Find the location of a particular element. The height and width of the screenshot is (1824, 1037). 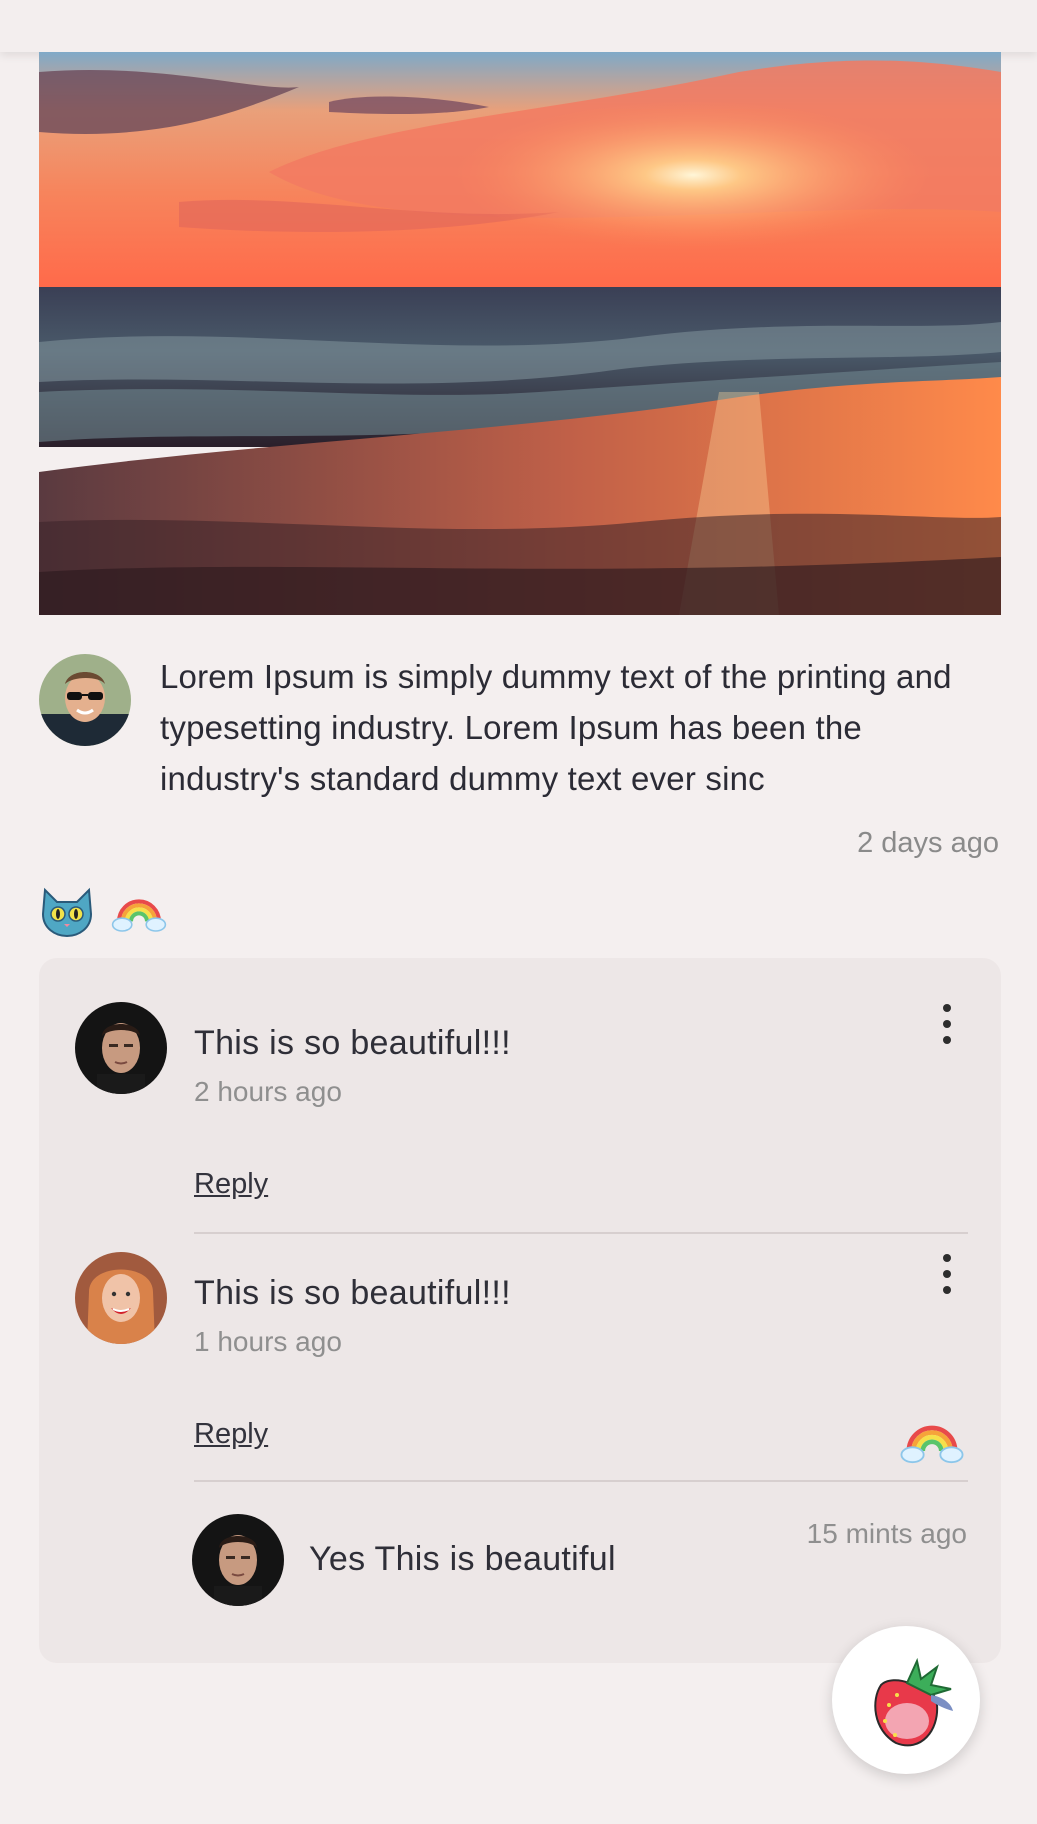

comment-timestamp: 1 hours ago is located at coordinates (268, 1341).